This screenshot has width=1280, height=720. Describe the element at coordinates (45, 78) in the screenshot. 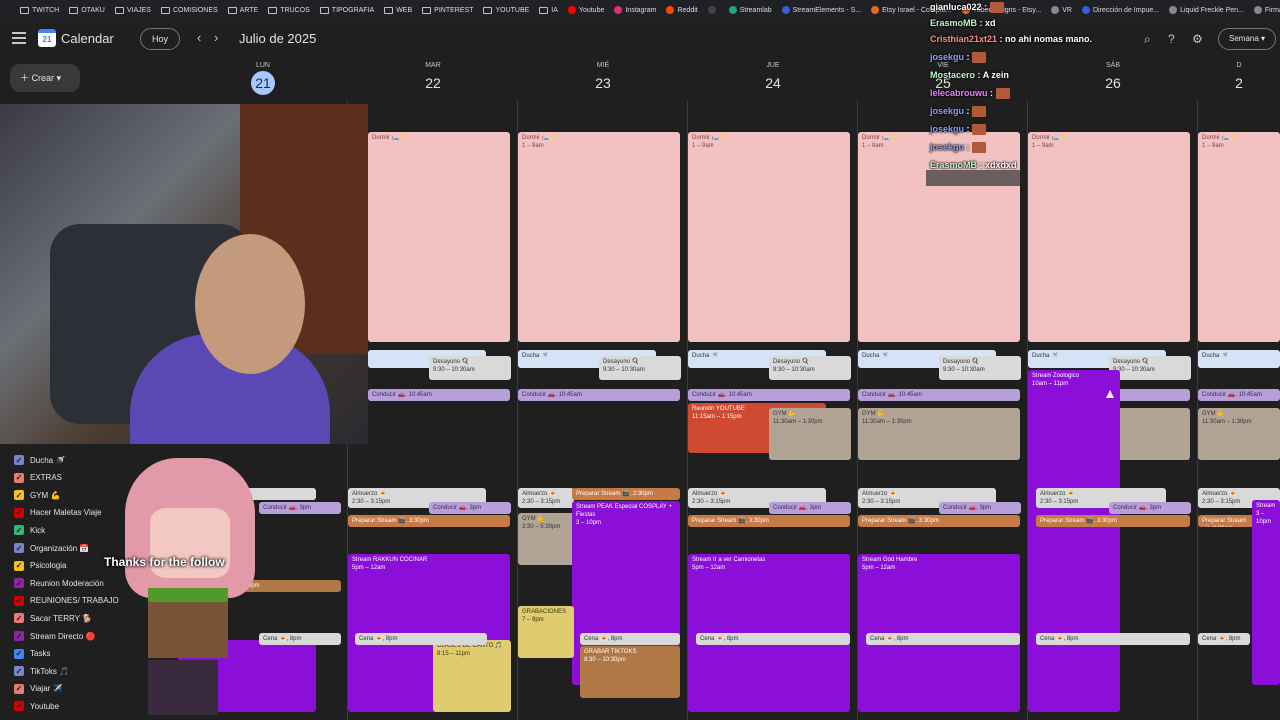

I see `create-button: ＋ Crear ▾` at that location.